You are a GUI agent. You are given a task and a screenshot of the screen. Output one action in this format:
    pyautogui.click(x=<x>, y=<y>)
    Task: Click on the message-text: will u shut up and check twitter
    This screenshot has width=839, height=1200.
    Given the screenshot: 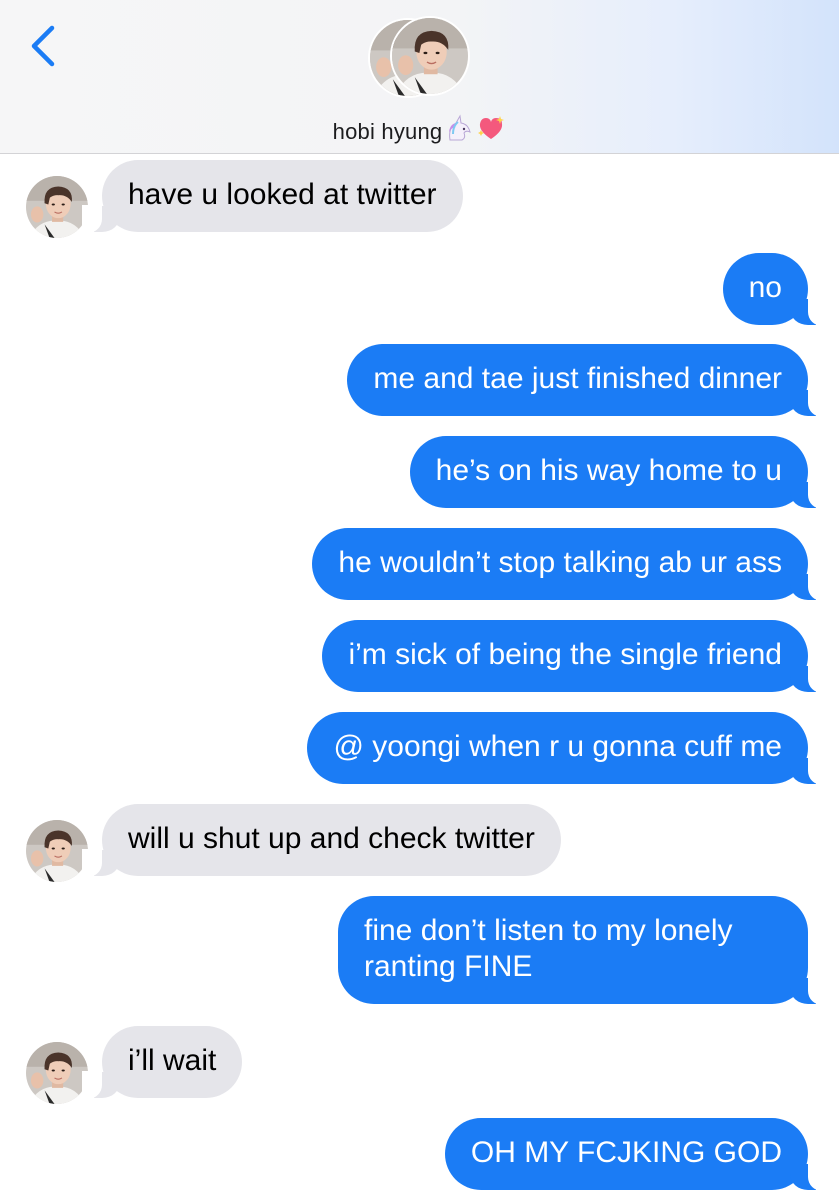 What is the action you would take?
    pyautogui.click(x=331, y=838)
    